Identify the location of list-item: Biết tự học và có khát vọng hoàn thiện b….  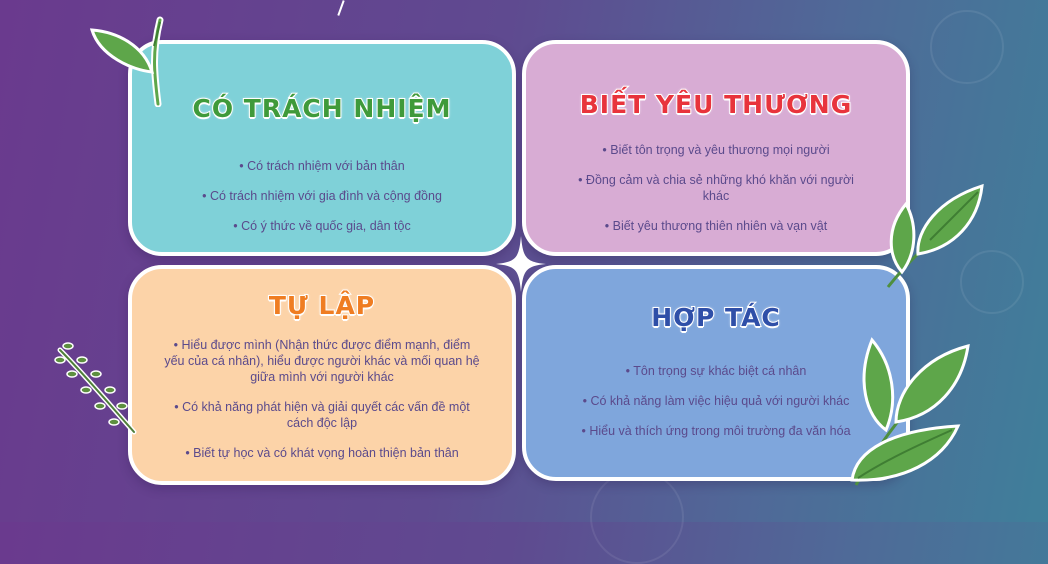
(322, 453).